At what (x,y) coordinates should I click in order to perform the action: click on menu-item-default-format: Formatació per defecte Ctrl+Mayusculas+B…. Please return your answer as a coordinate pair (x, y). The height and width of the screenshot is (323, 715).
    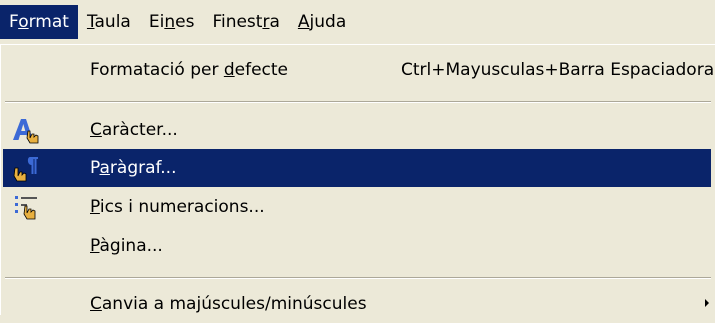
    Looking at the image, I should click on (359, 70).